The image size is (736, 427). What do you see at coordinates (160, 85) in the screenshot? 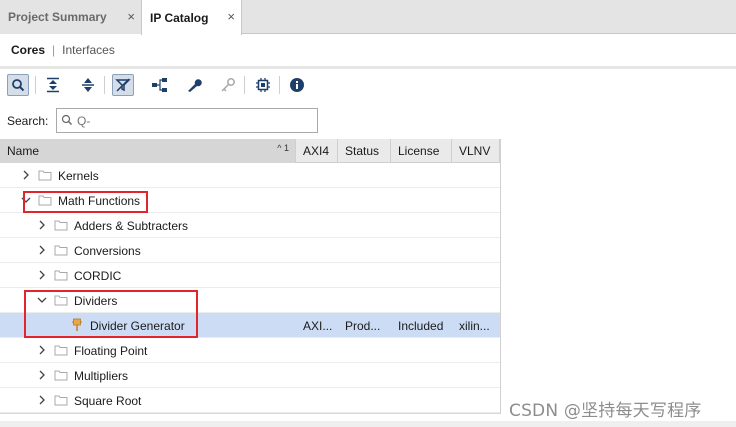
I see `hierarchy-icon` at bounding box center [160, 85].